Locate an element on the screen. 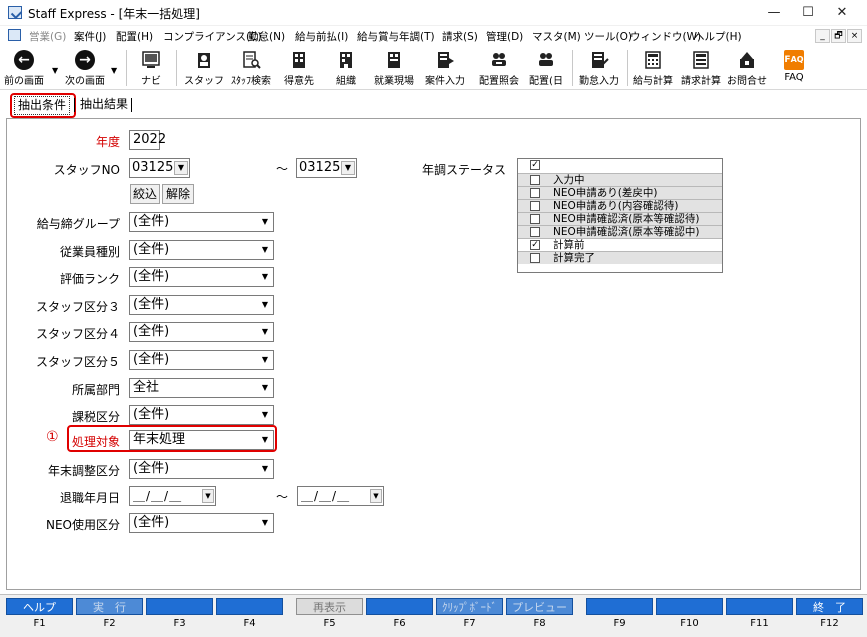  staff-no-to-select: 031258 ▼ is located at coordinates (326, 168).